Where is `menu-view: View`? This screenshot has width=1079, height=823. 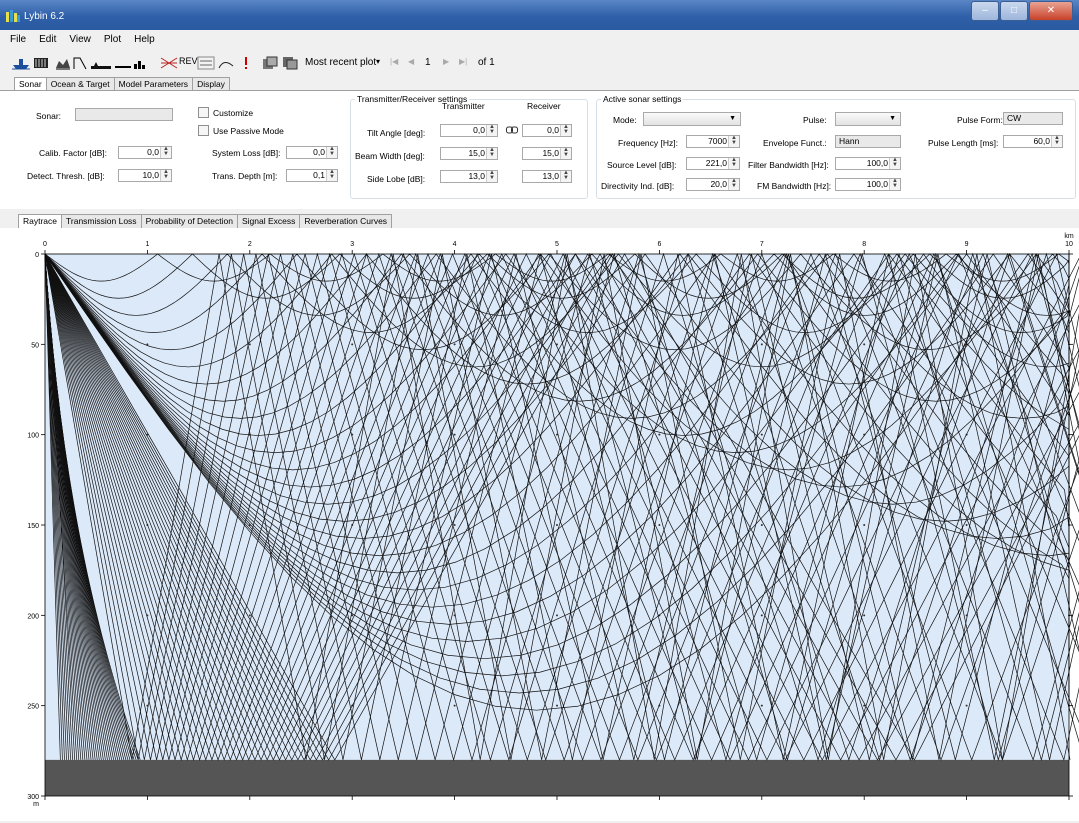
menu-view: View is located at coordinates (80, 39).